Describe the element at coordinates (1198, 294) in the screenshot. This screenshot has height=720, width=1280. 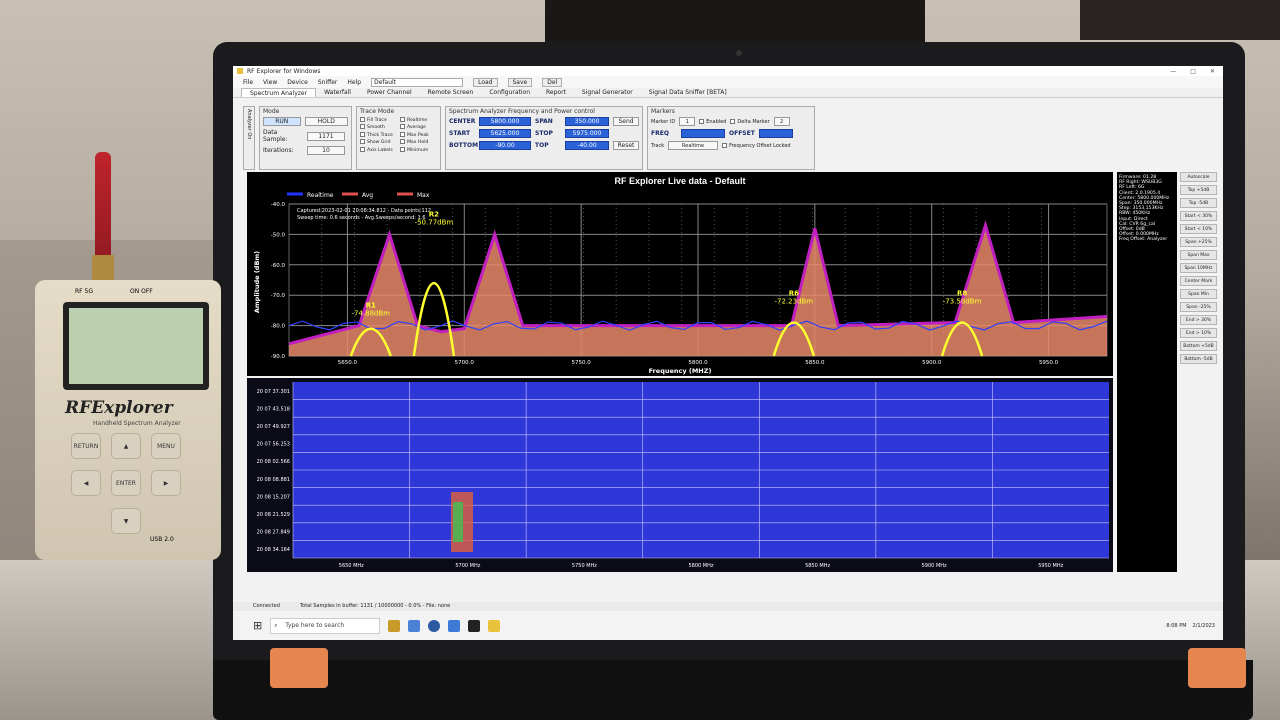
I see `scale-button: Span Min` at that location.